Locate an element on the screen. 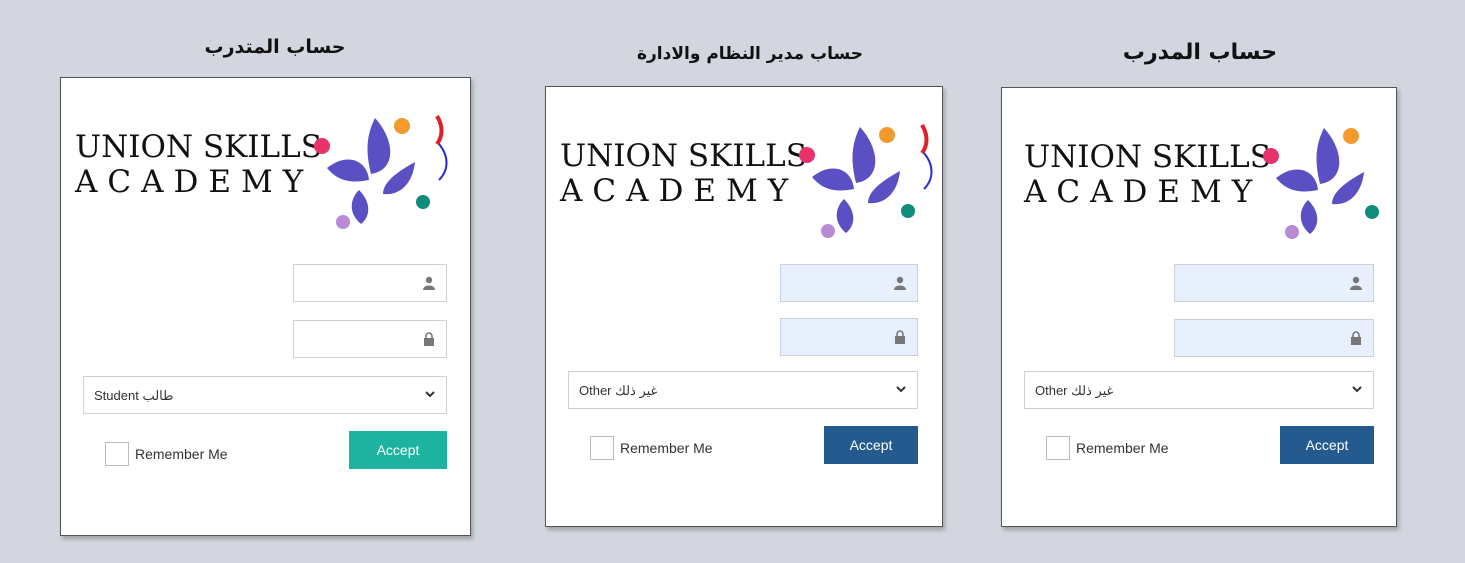 The width and height of the screenshot is (1465, 563). account-type-select: Student طالب is located at coordinates (265, 395).